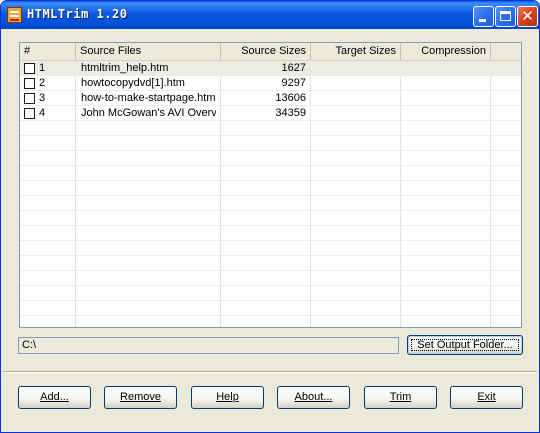 This screenshot has height=433, width=540. Describe the element at coordinates (270, 113) in the screenshot. I see `table-row: 4 John McGowan's AVI Overvi... 34359` at that location.